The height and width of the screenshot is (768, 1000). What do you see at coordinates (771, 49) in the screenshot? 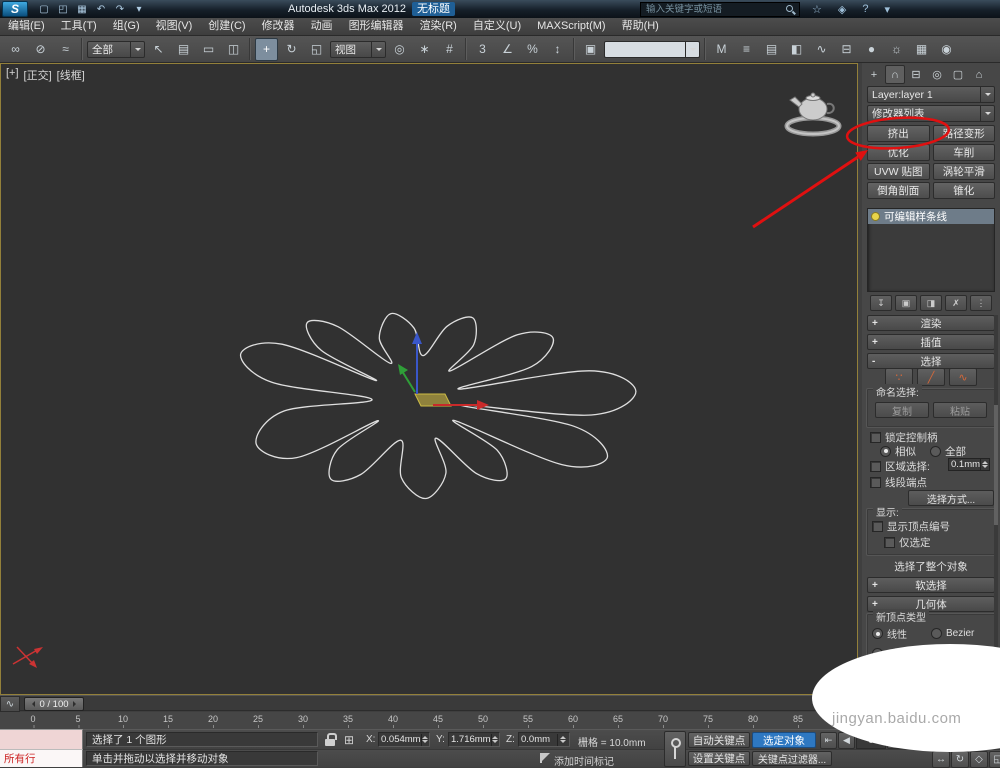
I see `layer-manager-icon: ▤` at bounding box center [771, 49].